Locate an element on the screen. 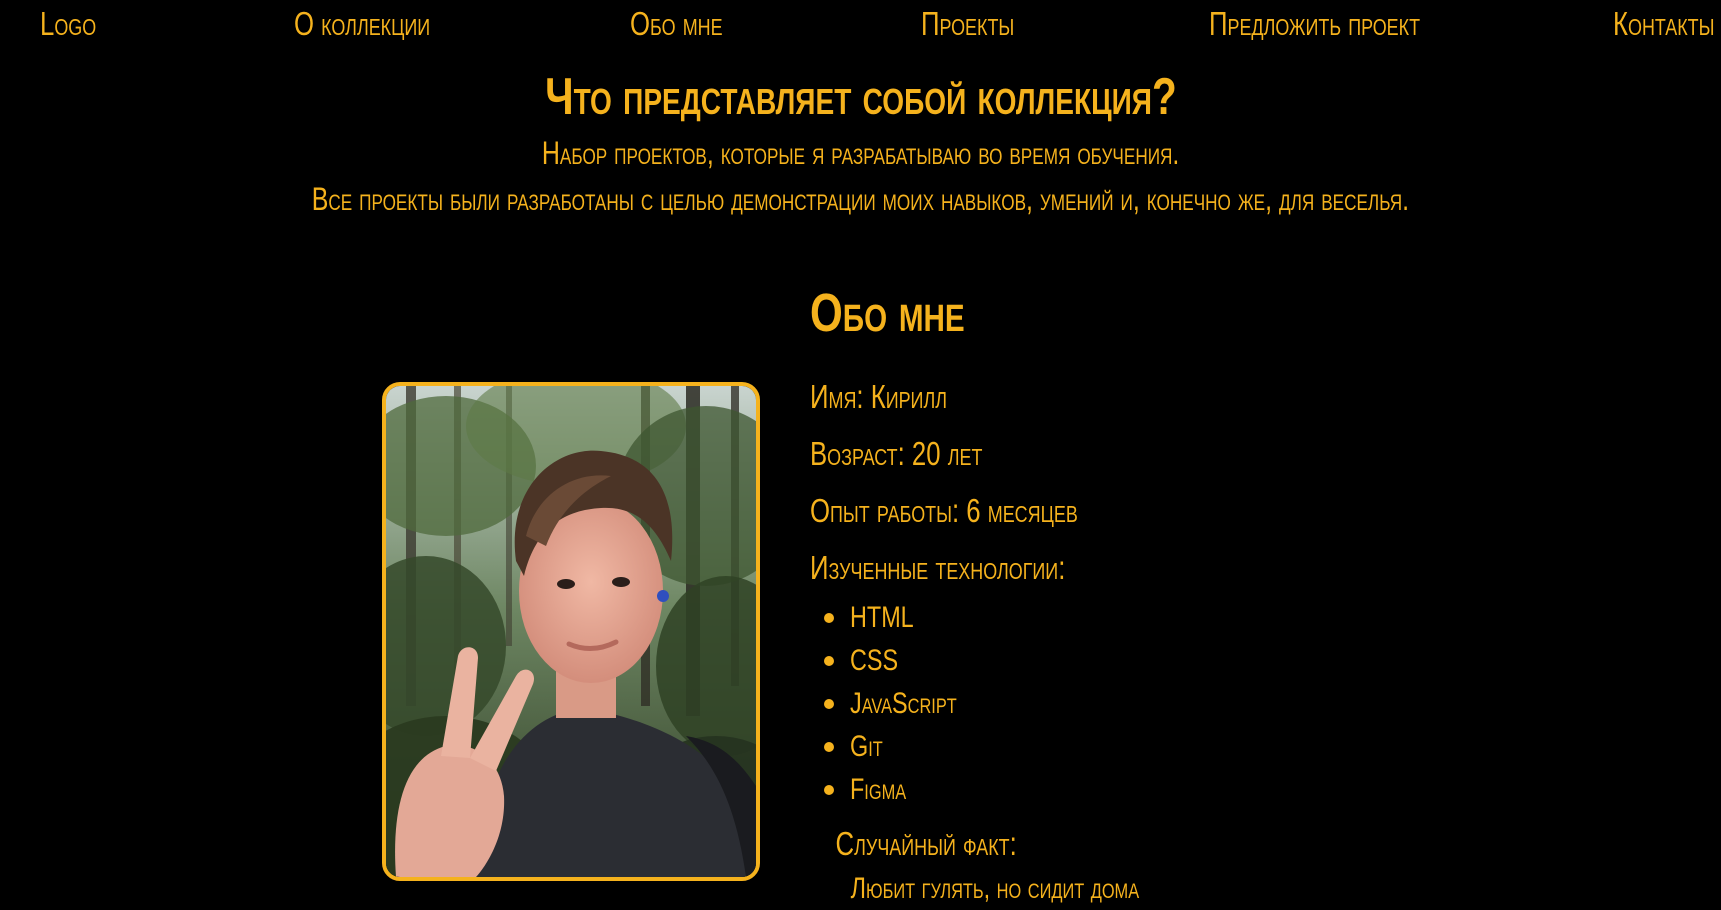 The width and height of the screenshot is (1721, 910). technology-label: Figma is located at coordinates (878, 789).